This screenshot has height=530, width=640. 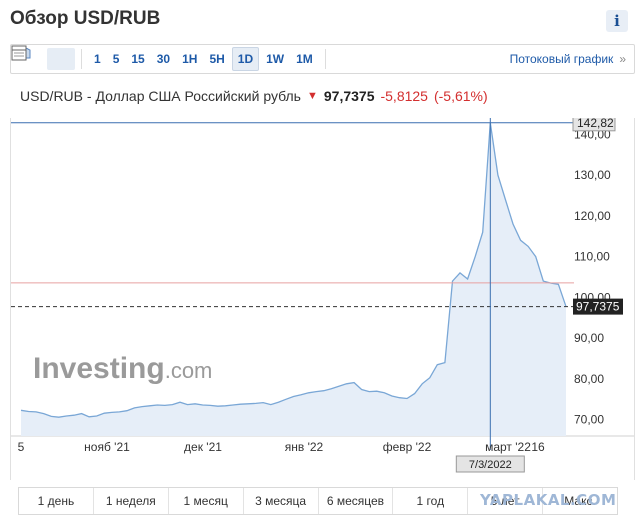 What do you see at coordinates (99, 368) in the screenshot?
I see `brand-logo-main: Investing` at bounding box center [99, 368].